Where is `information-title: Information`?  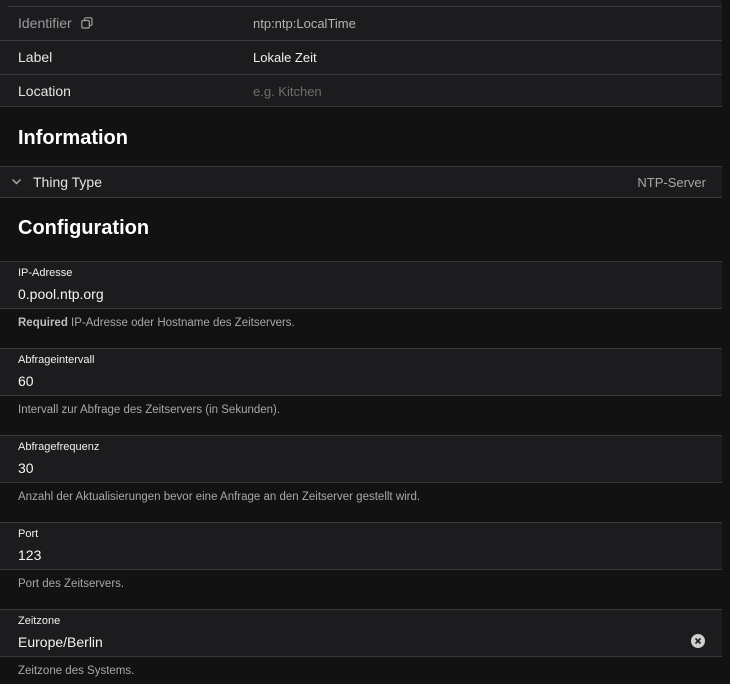 information-title: Information is located at coordinates (73, 138).